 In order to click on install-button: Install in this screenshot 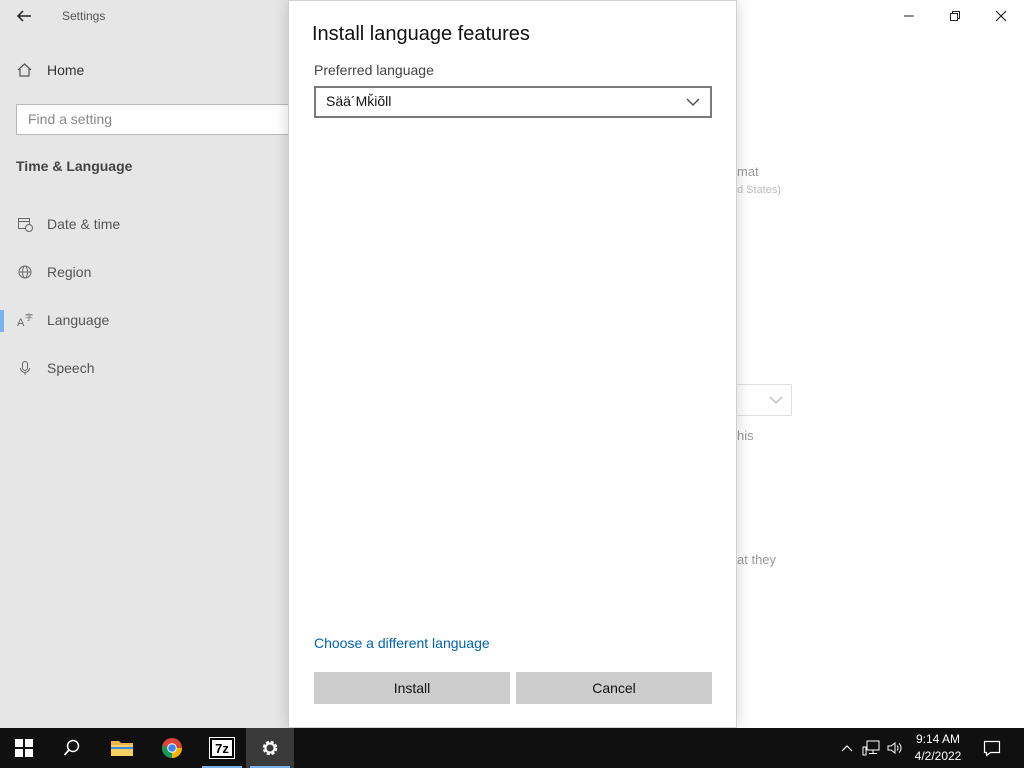, I will do `click(412, 688)`.